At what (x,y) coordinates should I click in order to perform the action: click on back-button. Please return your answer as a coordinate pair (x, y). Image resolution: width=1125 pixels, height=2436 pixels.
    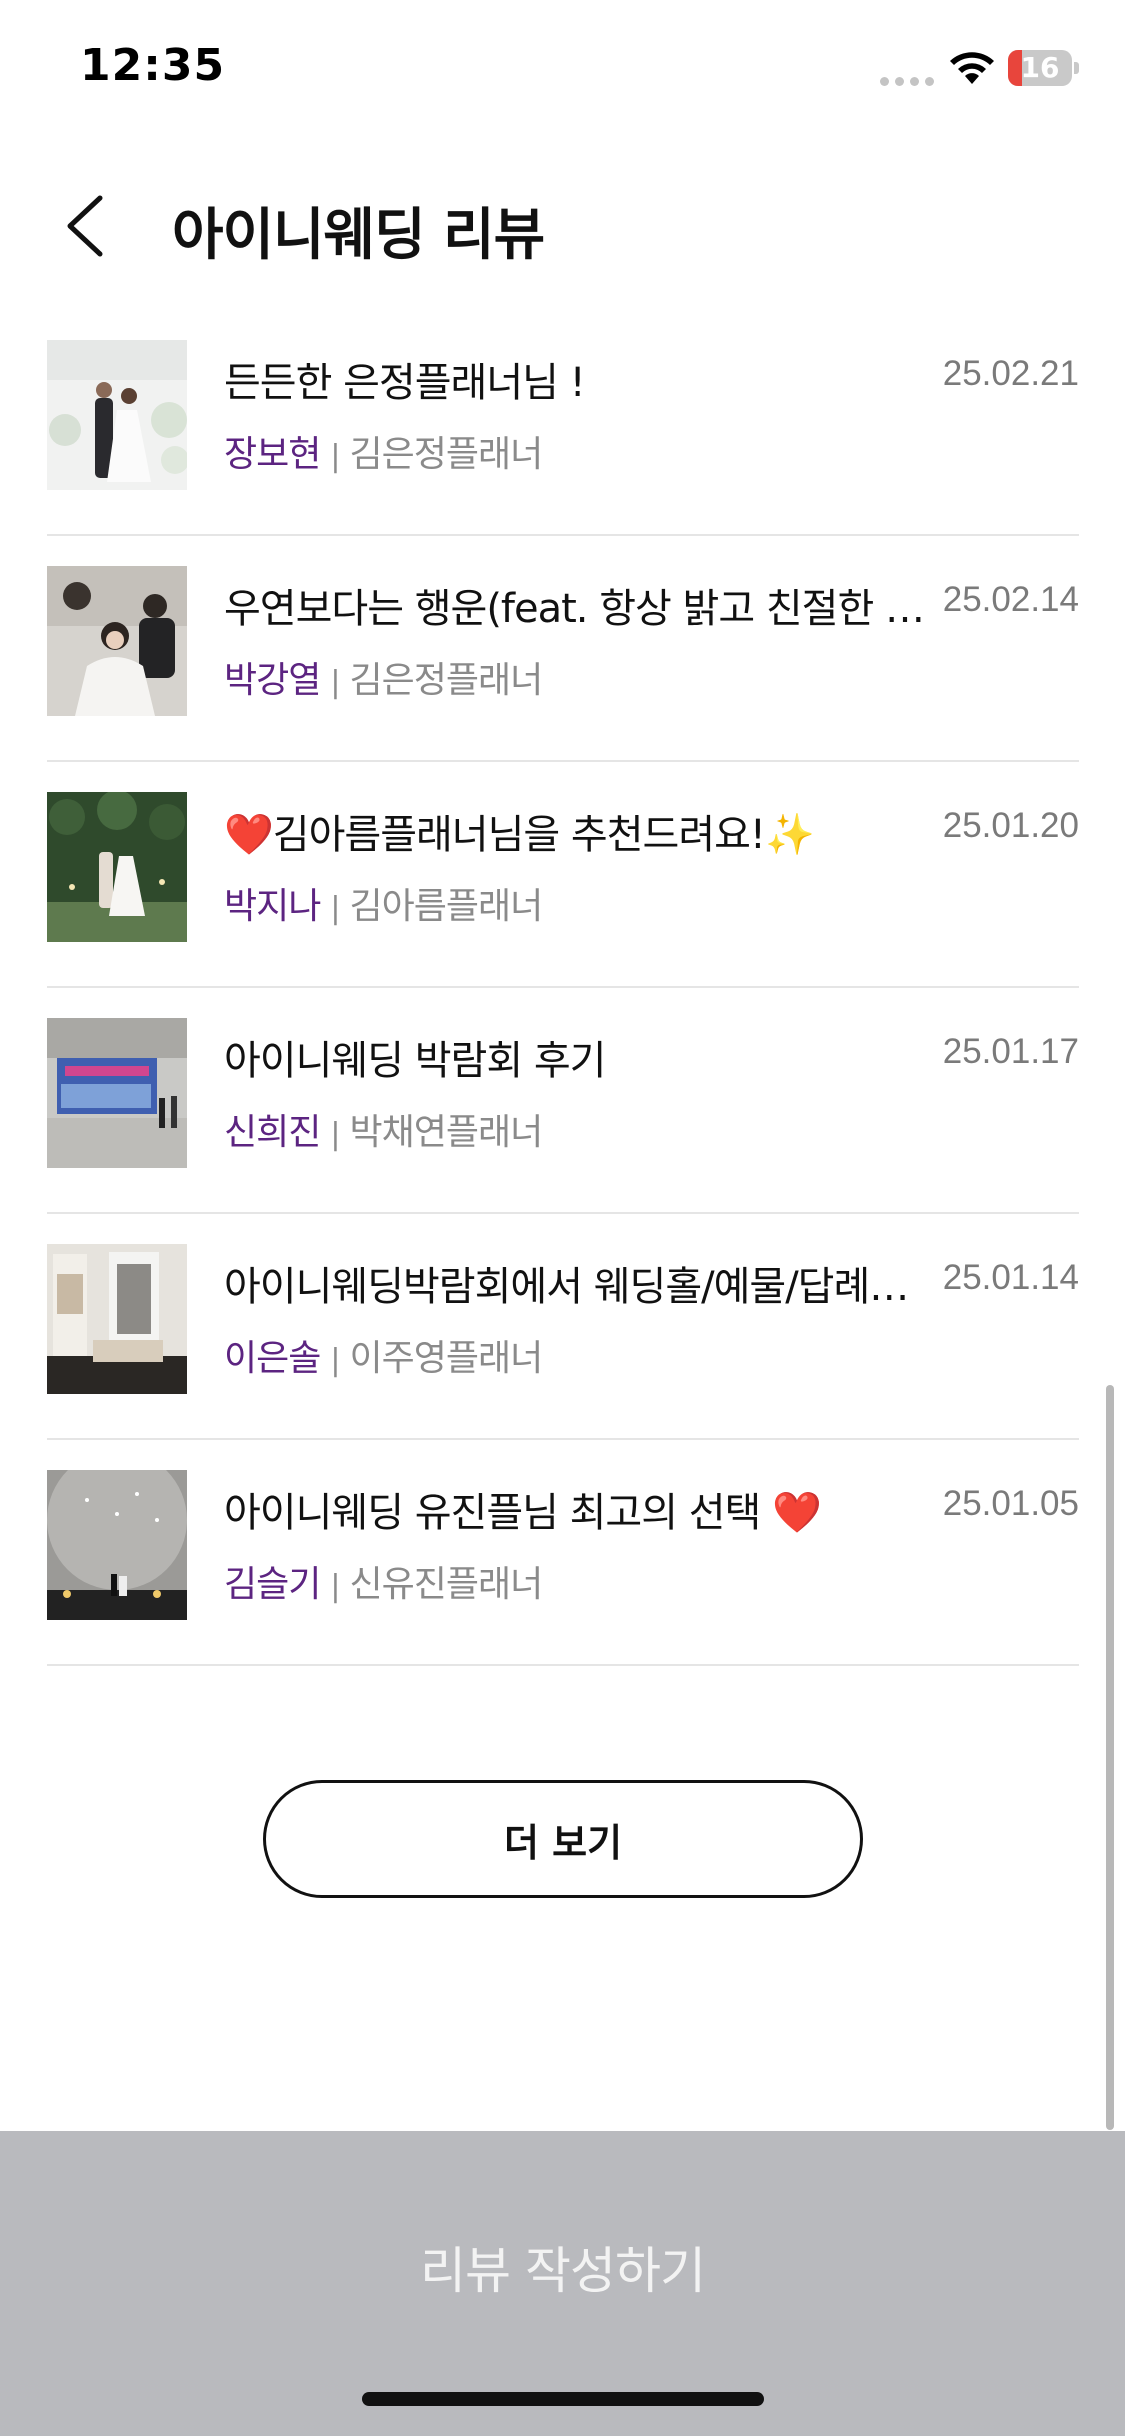
    Looking at the image, I should click on (88, 225).